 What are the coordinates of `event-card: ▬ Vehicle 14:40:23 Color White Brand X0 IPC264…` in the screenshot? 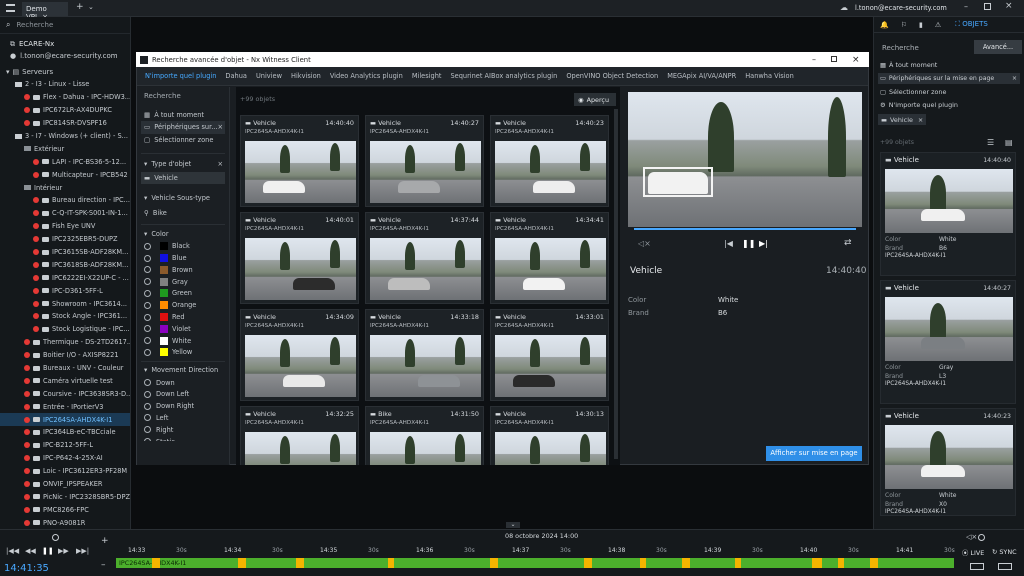 It's located at (948, 462).